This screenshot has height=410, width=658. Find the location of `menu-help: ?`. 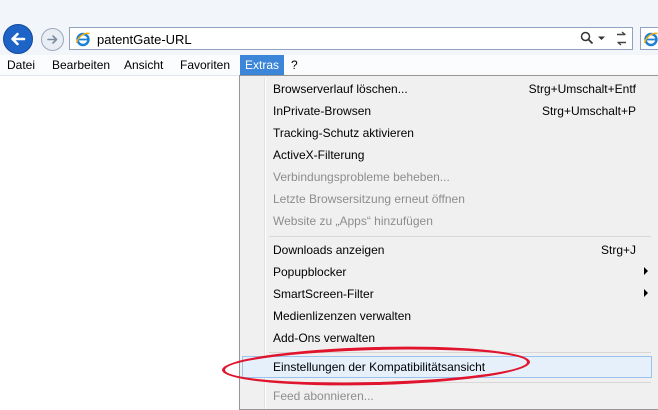

menu-help: ? is located at coordinates (294, 65).